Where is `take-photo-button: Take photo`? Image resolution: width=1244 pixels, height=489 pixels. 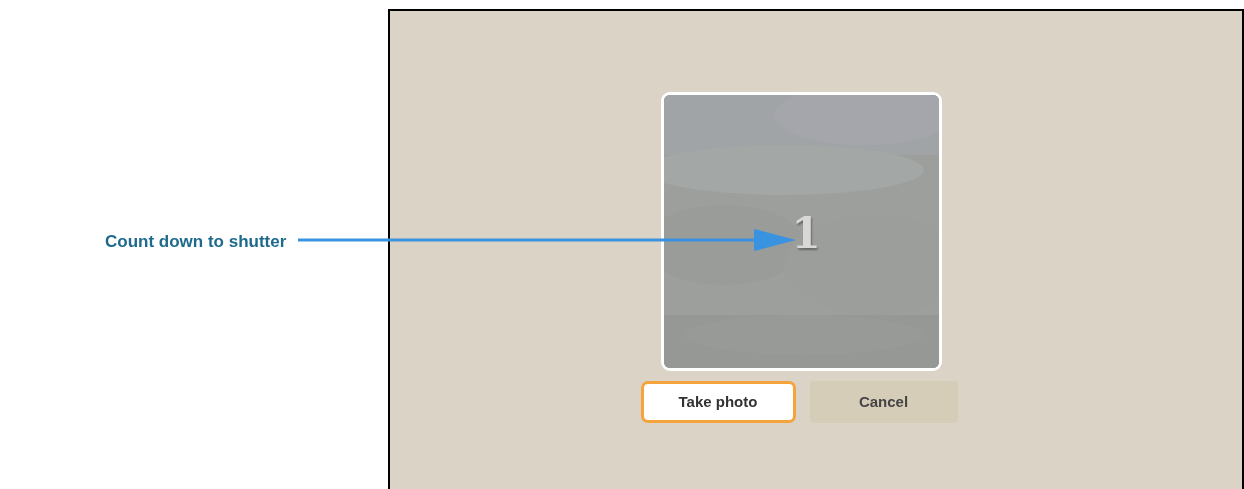 take-photo-button: Take photo is located at coordinates (718, 402).